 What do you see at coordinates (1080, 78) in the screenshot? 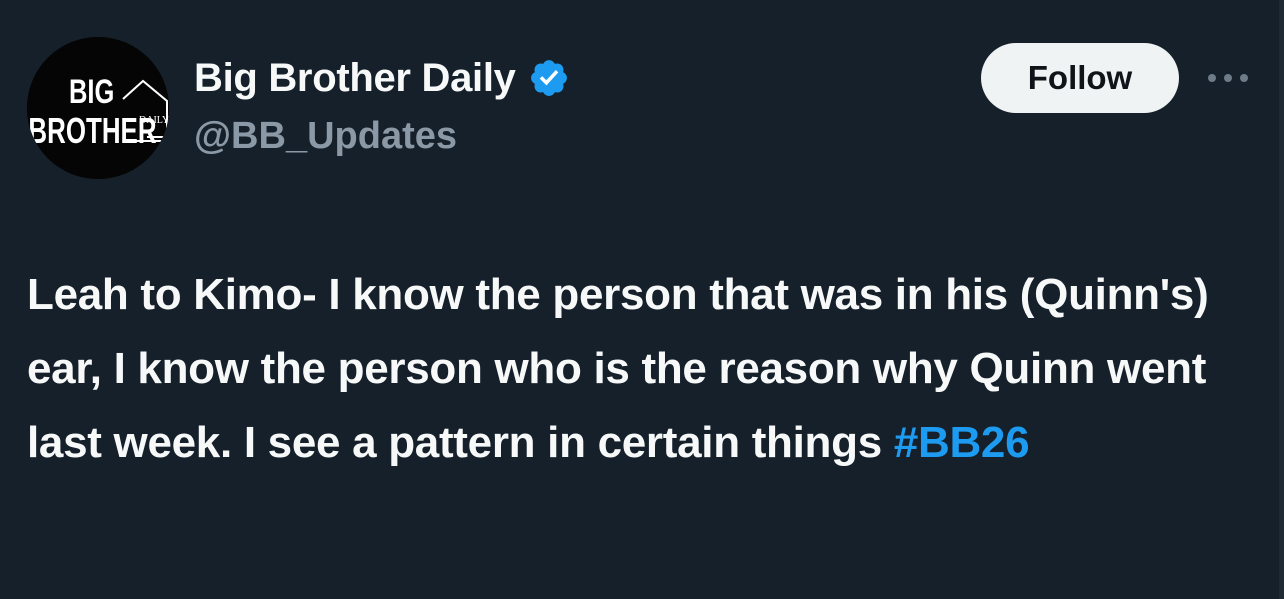
I see `follow-button: Follow` at bounding box center [1080, 78].